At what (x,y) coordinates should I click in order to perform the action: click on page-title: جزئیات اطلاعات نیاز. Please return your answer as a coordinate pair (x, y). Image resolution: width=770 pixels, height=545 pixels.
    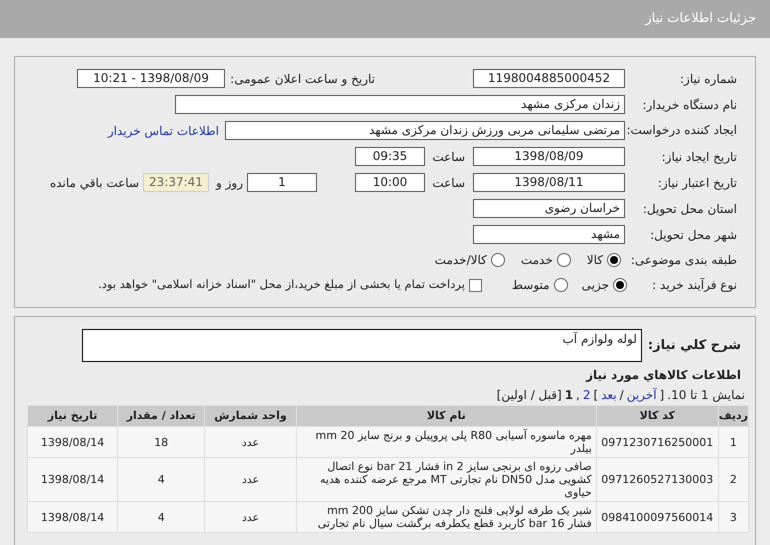
    Looking at the image, I should click on (700, 19).